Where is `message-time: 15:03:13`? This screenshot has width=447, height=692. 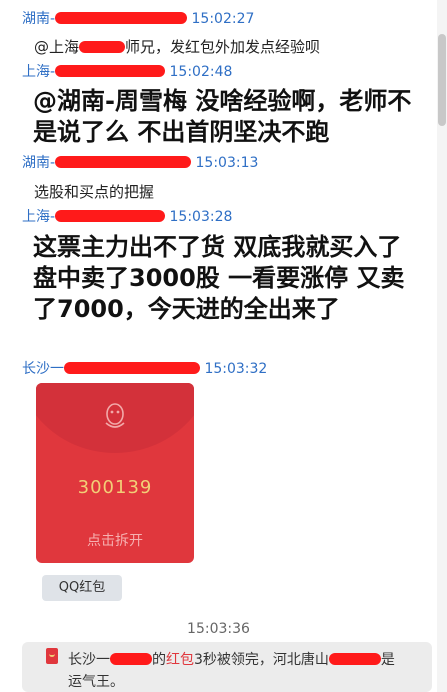 message-time: 15:03:13 is located at coordinates (227, 163).